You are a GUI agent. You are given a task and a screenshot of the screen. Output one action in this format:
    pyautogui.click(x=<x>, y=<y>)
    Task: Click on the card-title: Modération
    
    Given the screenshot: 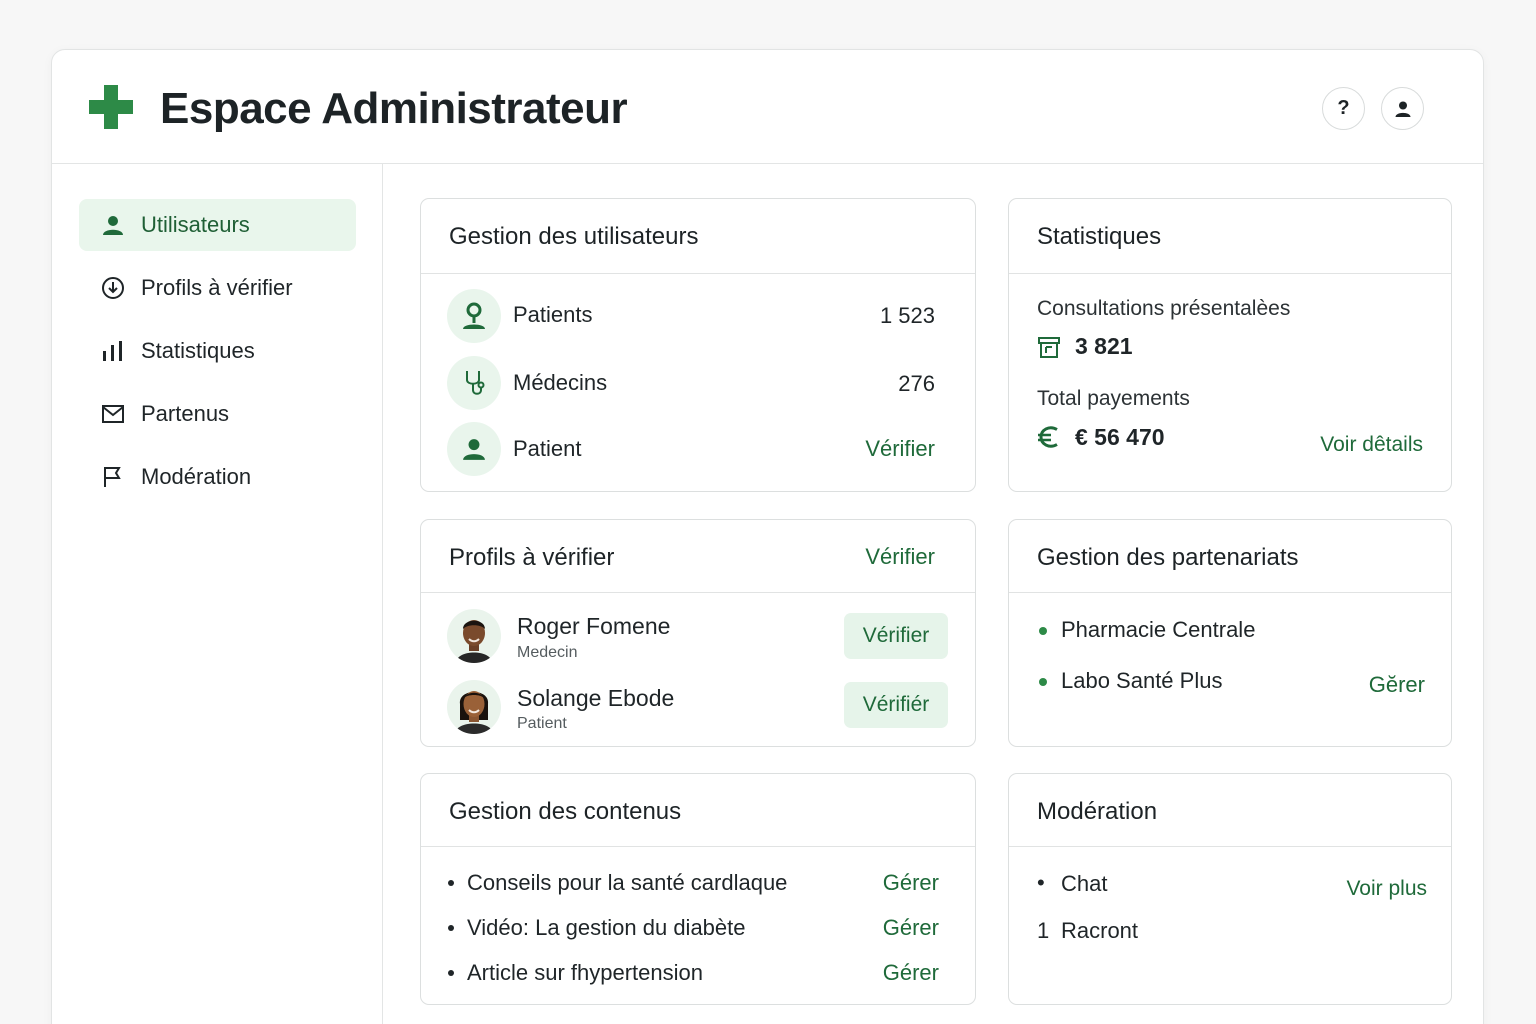 What is the action you would take?
    pyautogui.click(x=1097, y=811)
    